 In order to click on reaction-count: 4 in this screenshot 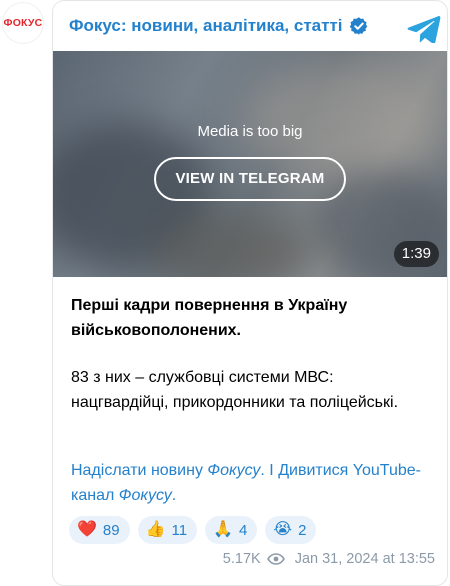, I will do `click(243, 530)`.